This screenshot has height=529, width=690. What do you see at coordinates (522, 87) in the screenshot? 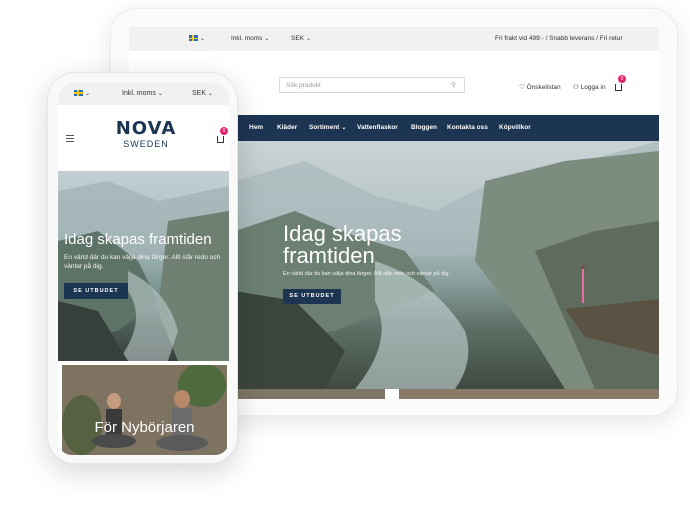
I see `heart-icon: ♡` at bounding box center [522, 87].